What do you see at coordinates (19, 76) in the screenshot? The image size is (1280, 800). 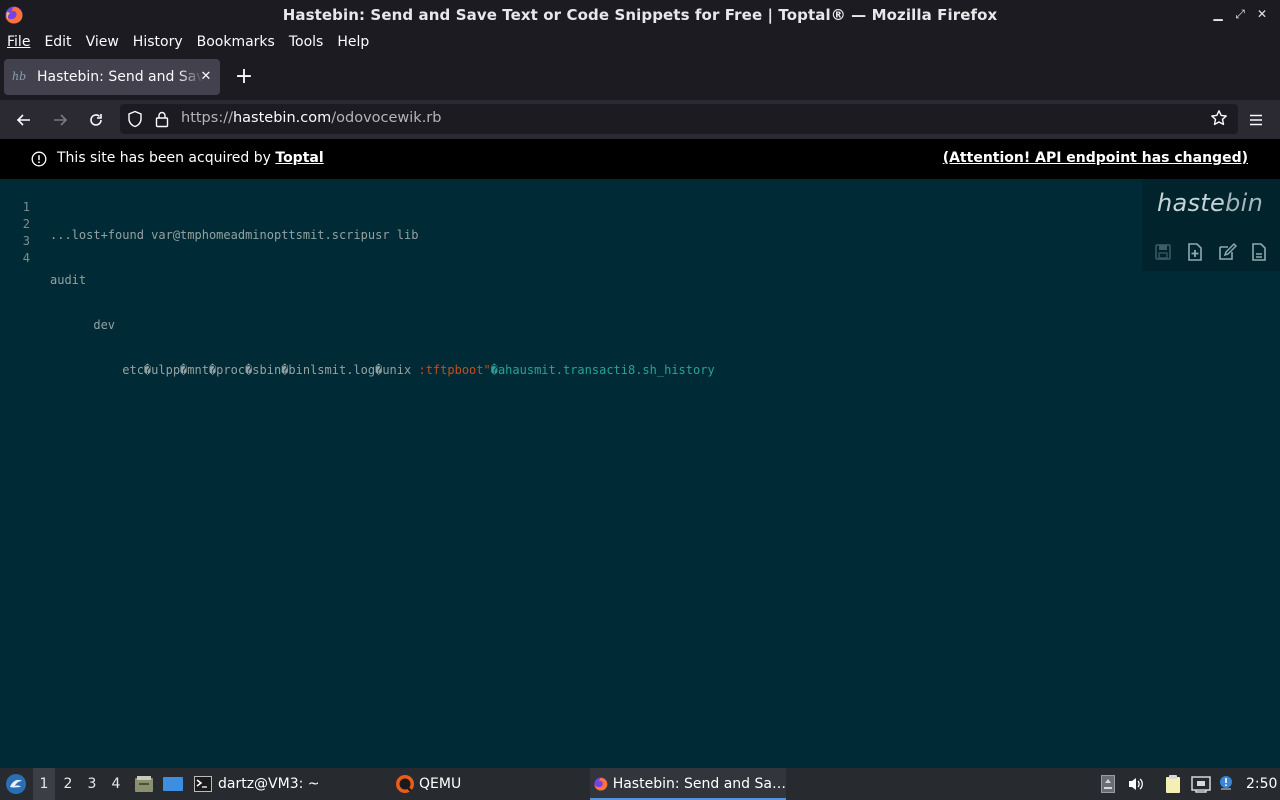 I see `hastebin-favicon-icon: hb` at bounding box center [19, 76].